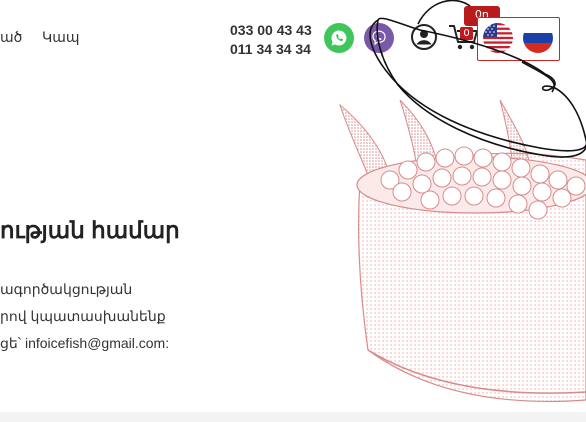  Describe the element at coordinates (293, 417) in the screenshot. I see `bottom-strip` at that location.